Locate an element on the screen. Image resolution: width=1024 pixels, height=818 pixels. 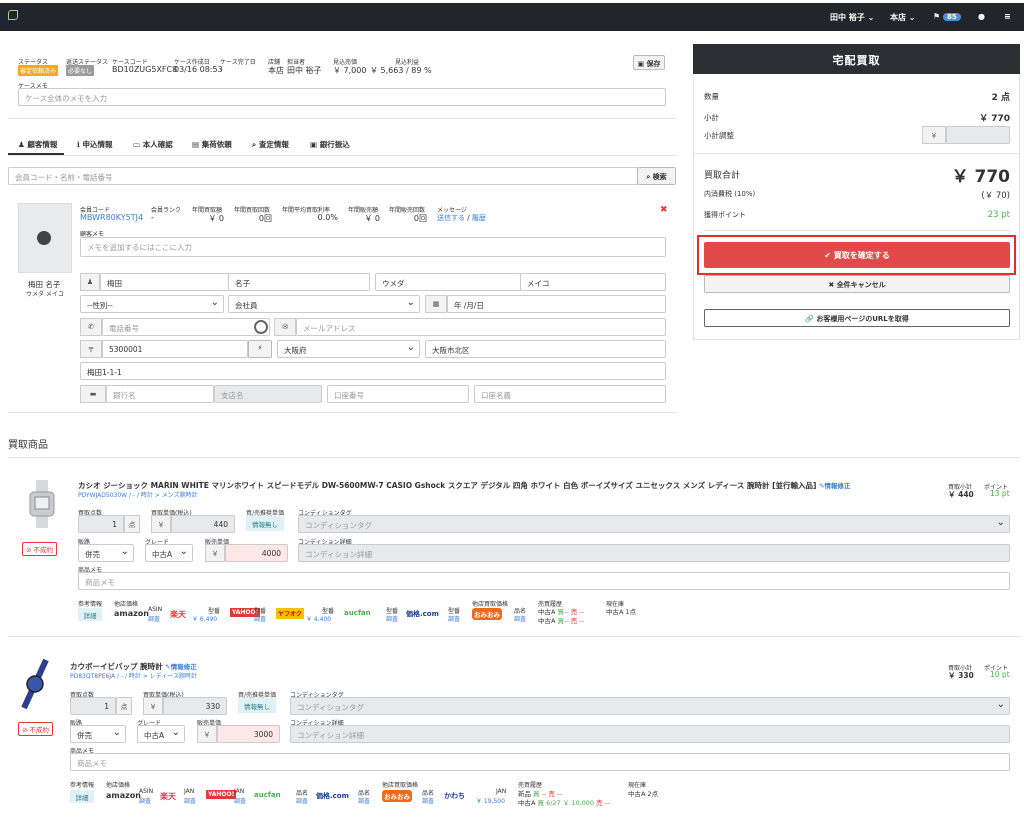
gender-select: --性別-- is located at coordinates (152, 304).